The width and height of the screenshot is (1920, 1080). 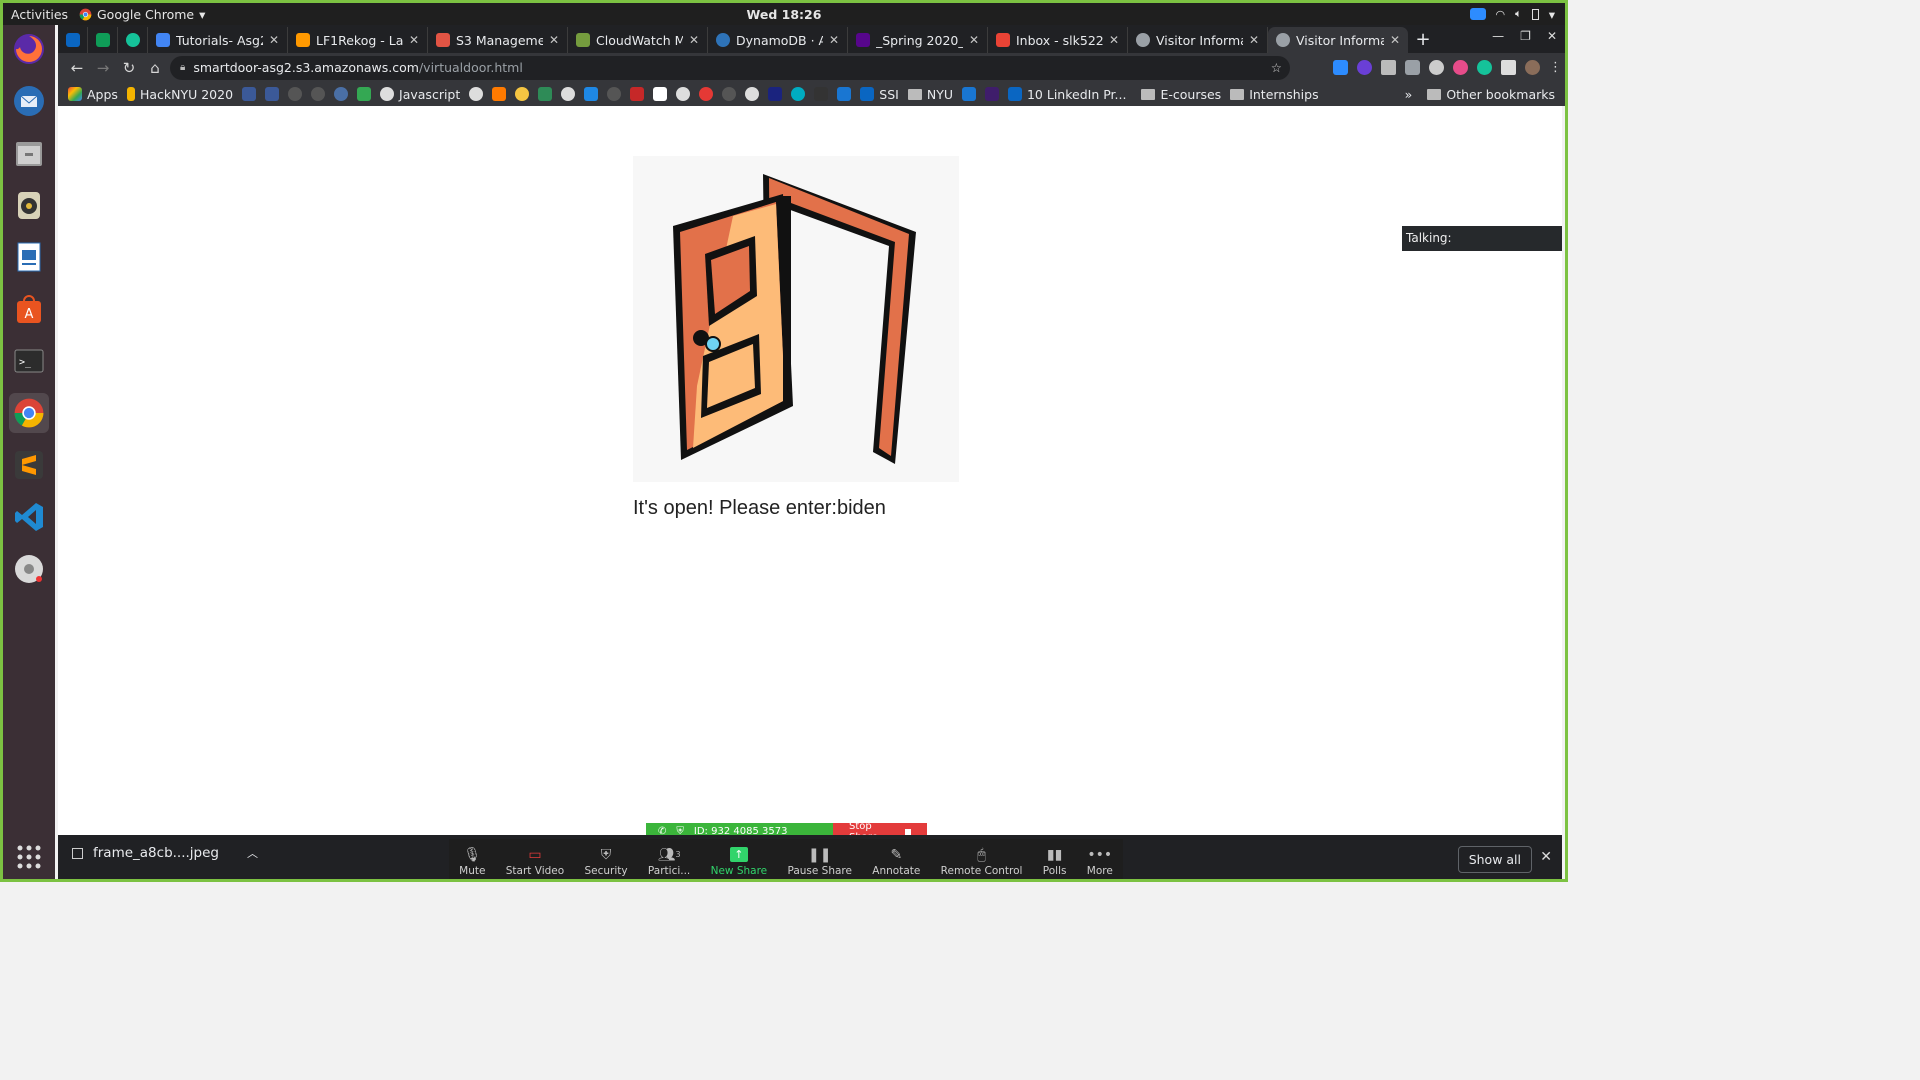 What do you see at coordinates (165, 853) in the screenshot?
I see `download-item: frame_a8cb....jpeg ︿` at bounding box center [165, 853].